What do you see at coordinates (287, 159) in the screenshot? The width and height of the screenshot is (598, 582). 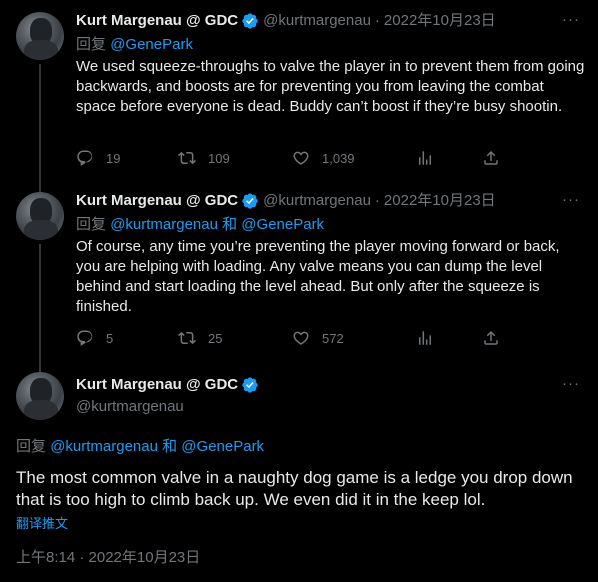 I see `action-bar: 19 109 1,039` at bounding box center [287, 159].